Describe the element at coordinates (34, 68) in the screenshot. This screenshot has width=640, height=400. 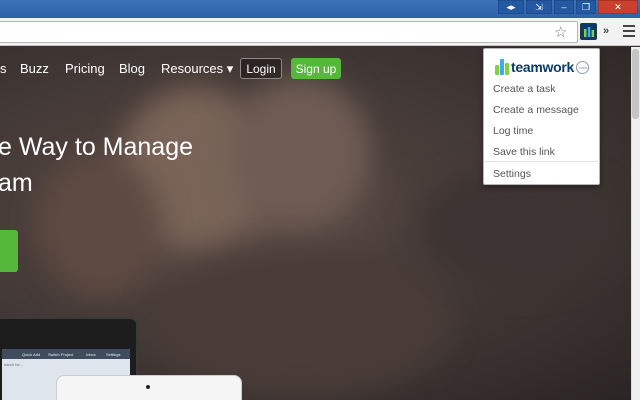
I see `nav-item-buzz: Buzz` at that location.